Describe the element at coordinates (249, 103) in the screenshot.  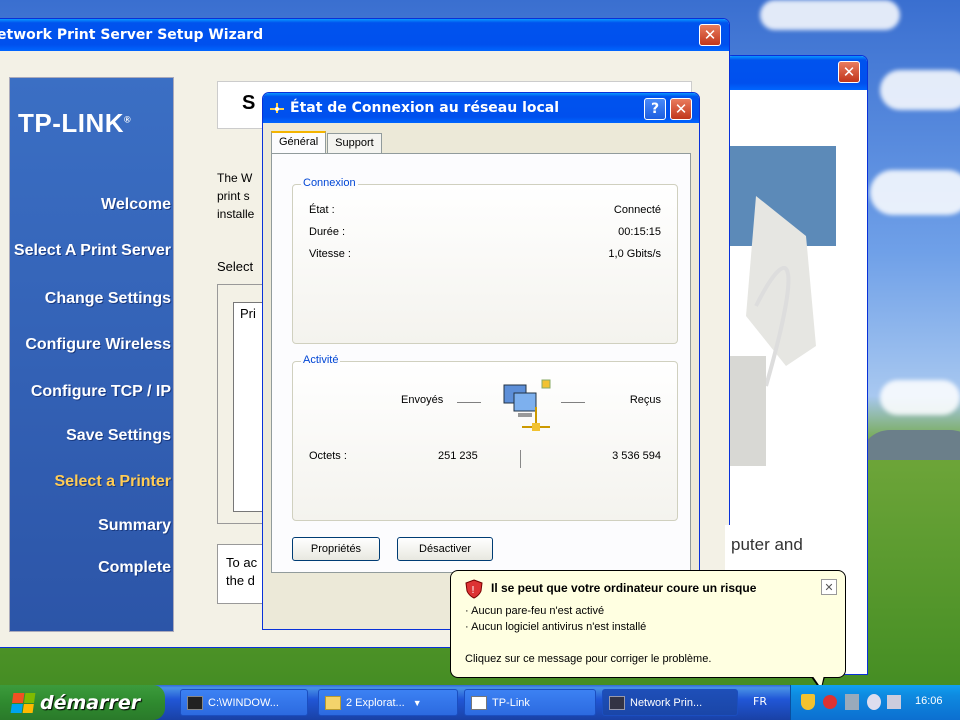
I see `wizard-heading: S` at that location.